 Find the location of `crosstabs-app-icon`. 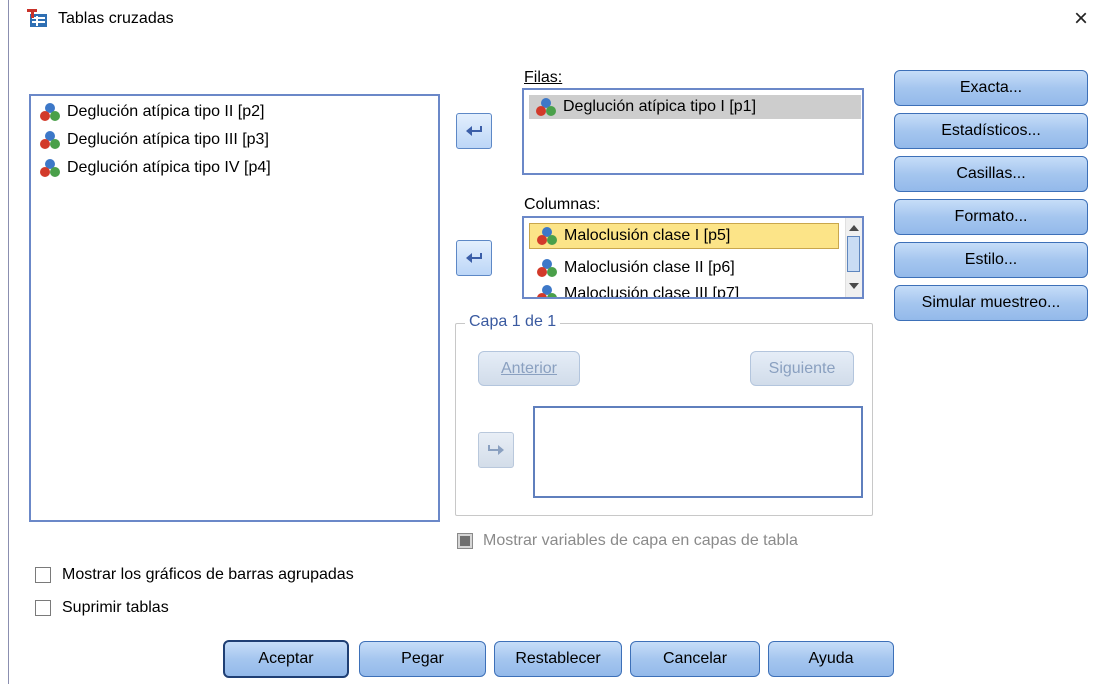

crosstabs-app-icon is located at coordinates (37, 18).